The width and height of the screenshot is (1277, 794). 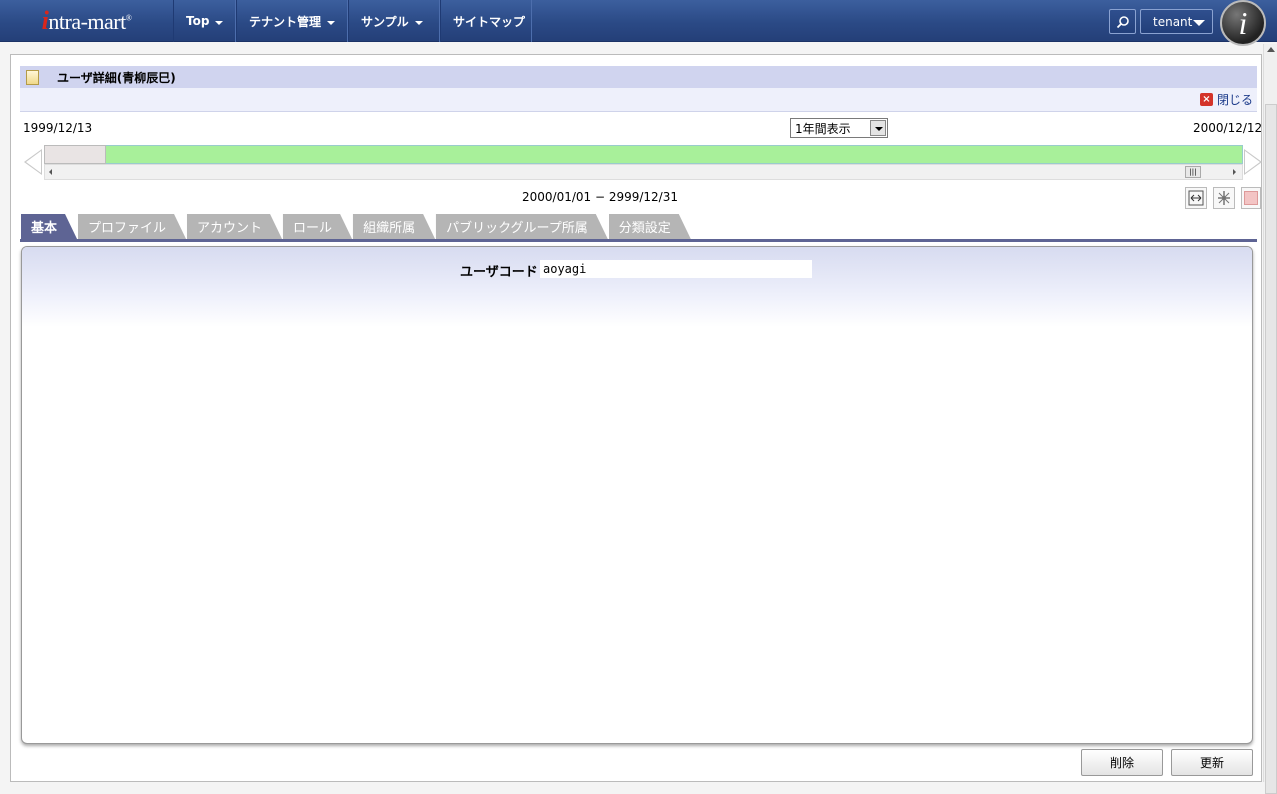 I want to click on search-icon, so click(x=1122, y=21).